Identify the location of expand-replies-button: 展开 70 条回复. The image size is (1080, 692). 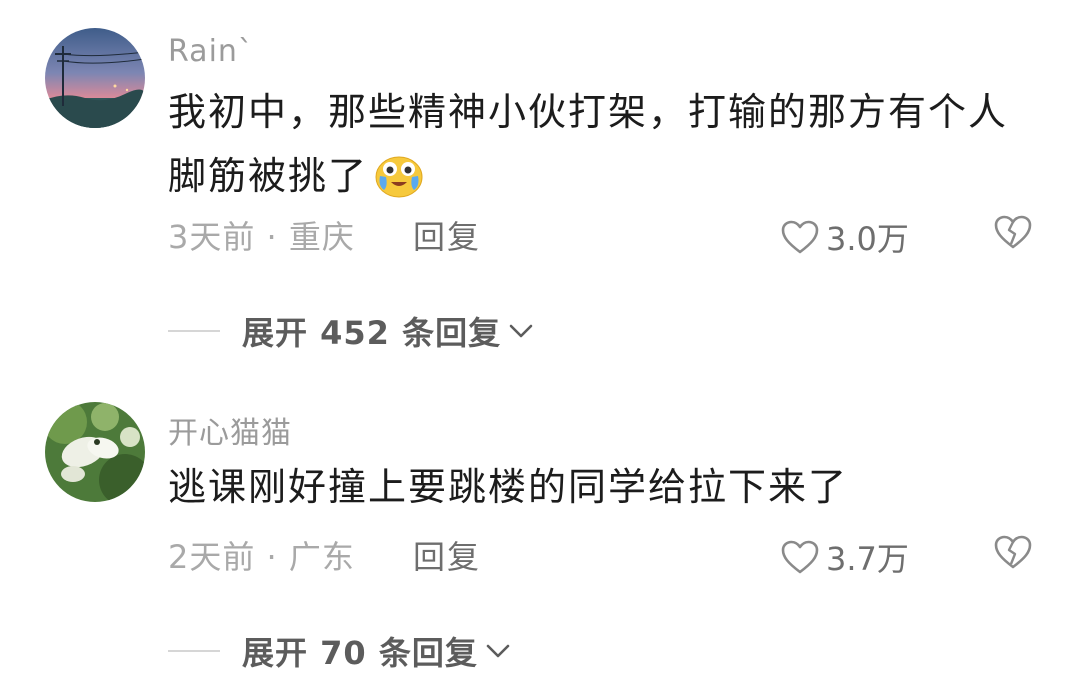
(340, 651).